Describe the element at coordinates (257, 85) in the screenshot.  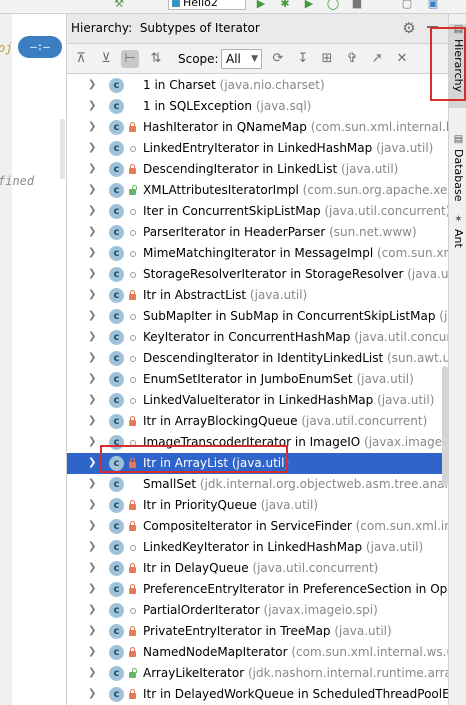
I see `tree-row: ❯ c 1 in Charset (java.nio.charset)` at that location.